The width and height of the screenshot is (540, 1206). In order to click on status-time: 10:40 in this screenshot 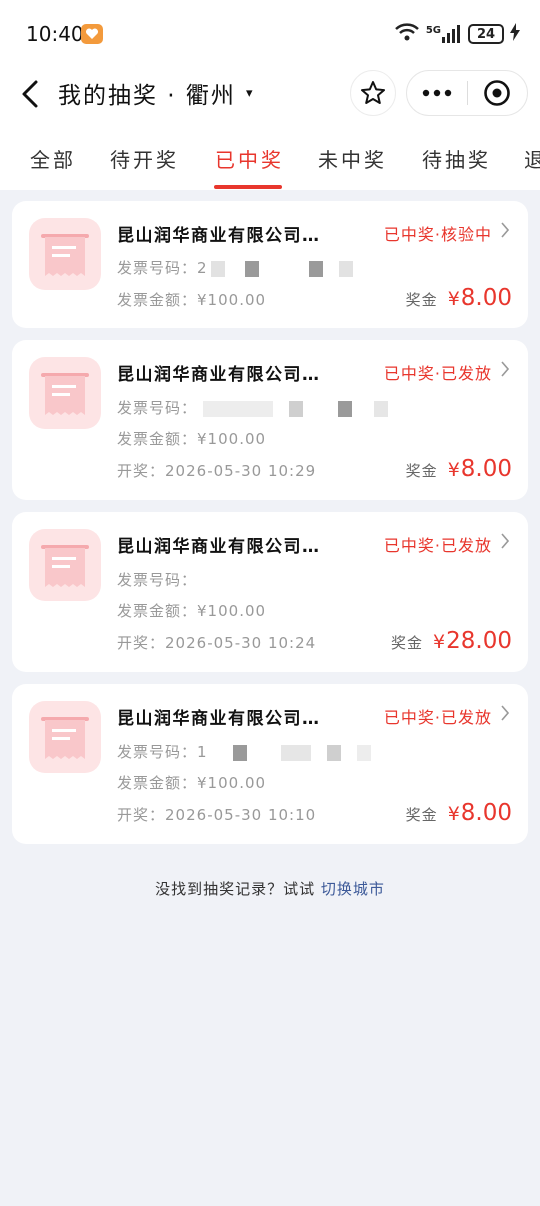, I will do `click(55, 34)`.